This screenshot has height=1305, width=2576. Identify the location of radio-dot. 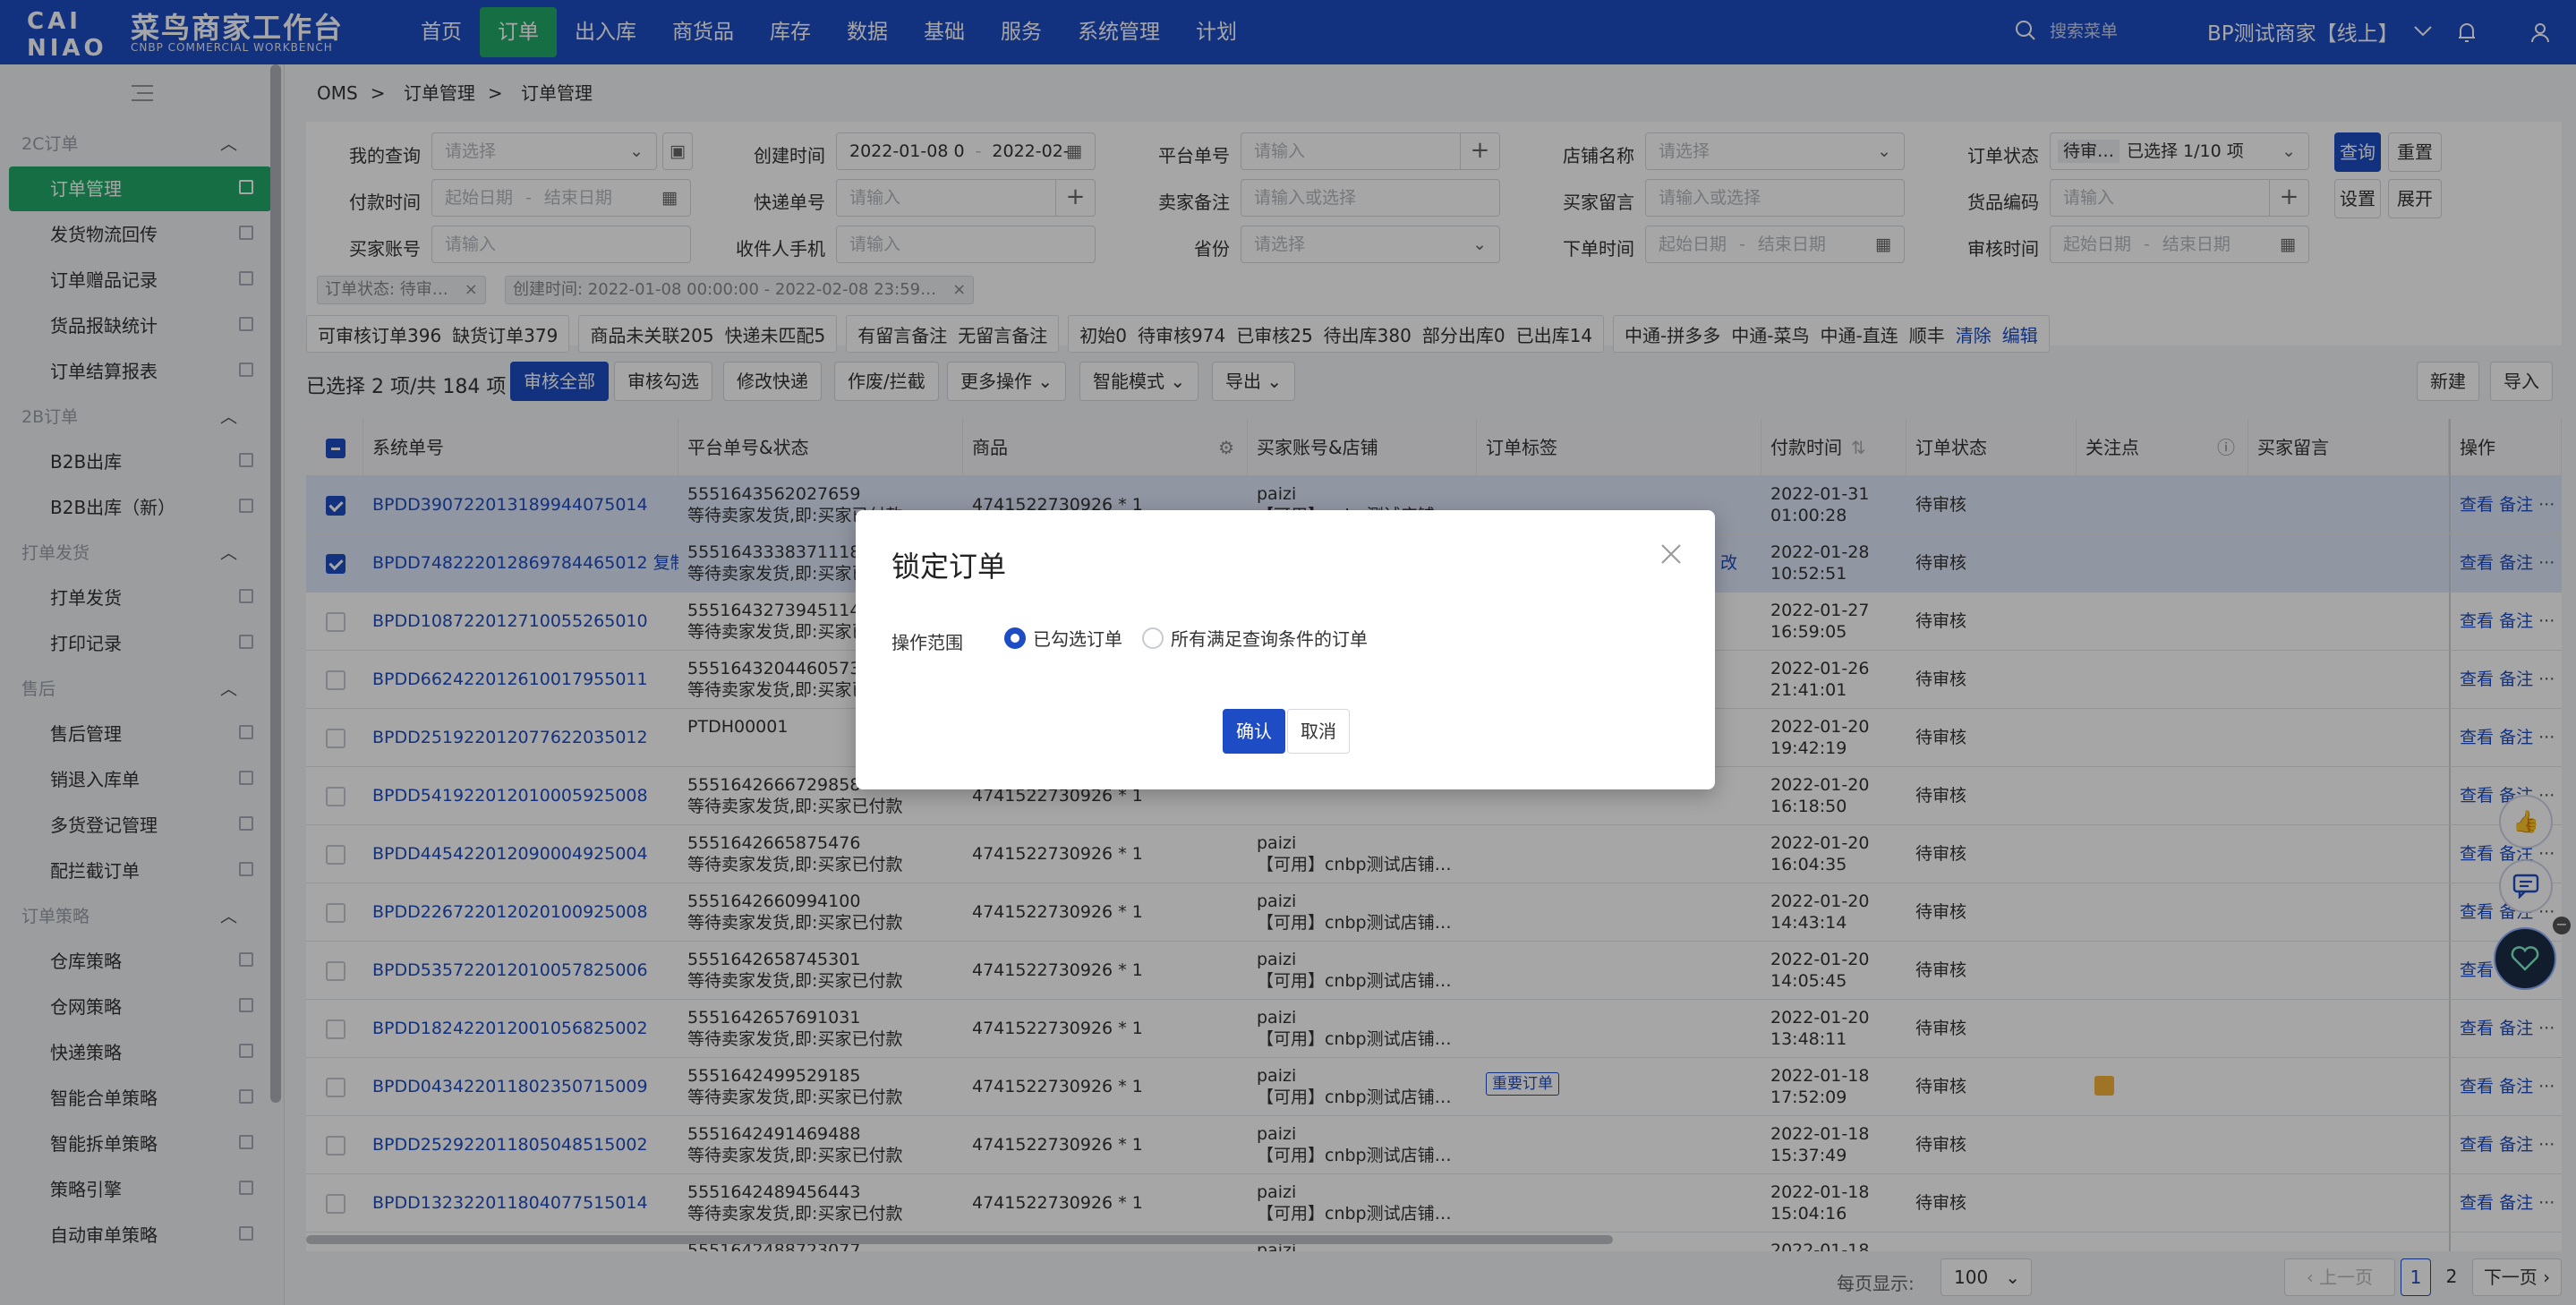
(1153, 638).